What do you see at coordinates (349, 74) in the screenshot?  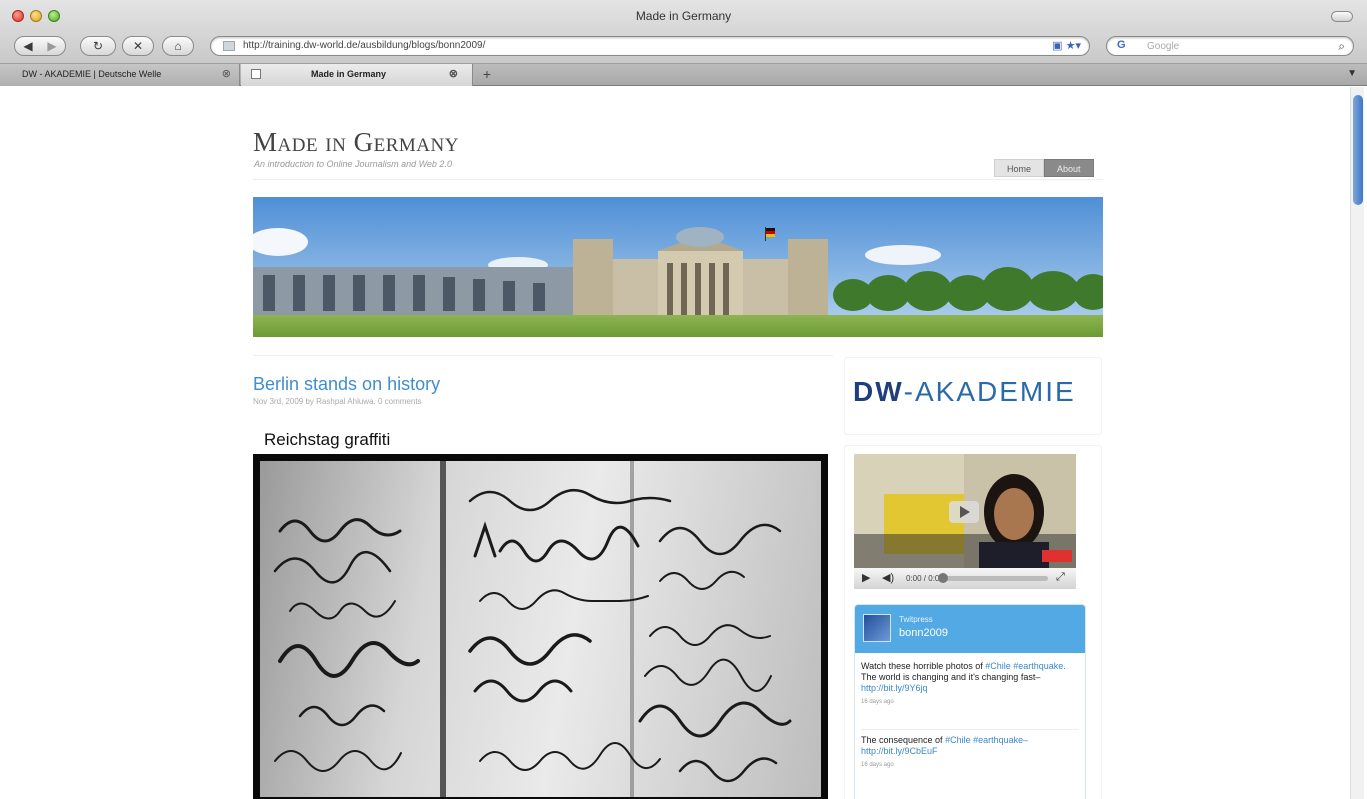 I see `tab-label: Made in Germany` at bounding box center [349, 74].